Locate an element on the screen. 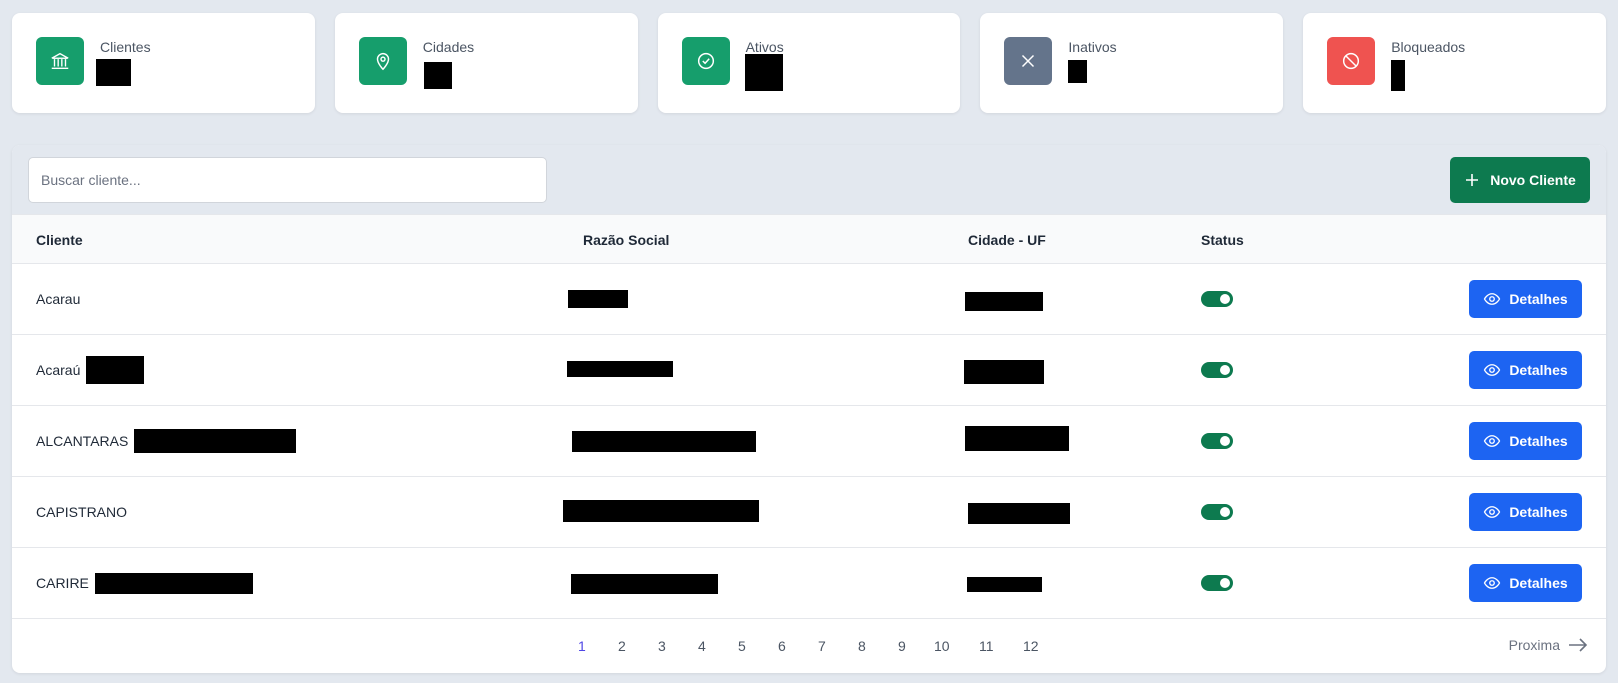 The width and height of the screenshot is (1618, 683). stat-label: Cidades is located at coordinates (448, 47).